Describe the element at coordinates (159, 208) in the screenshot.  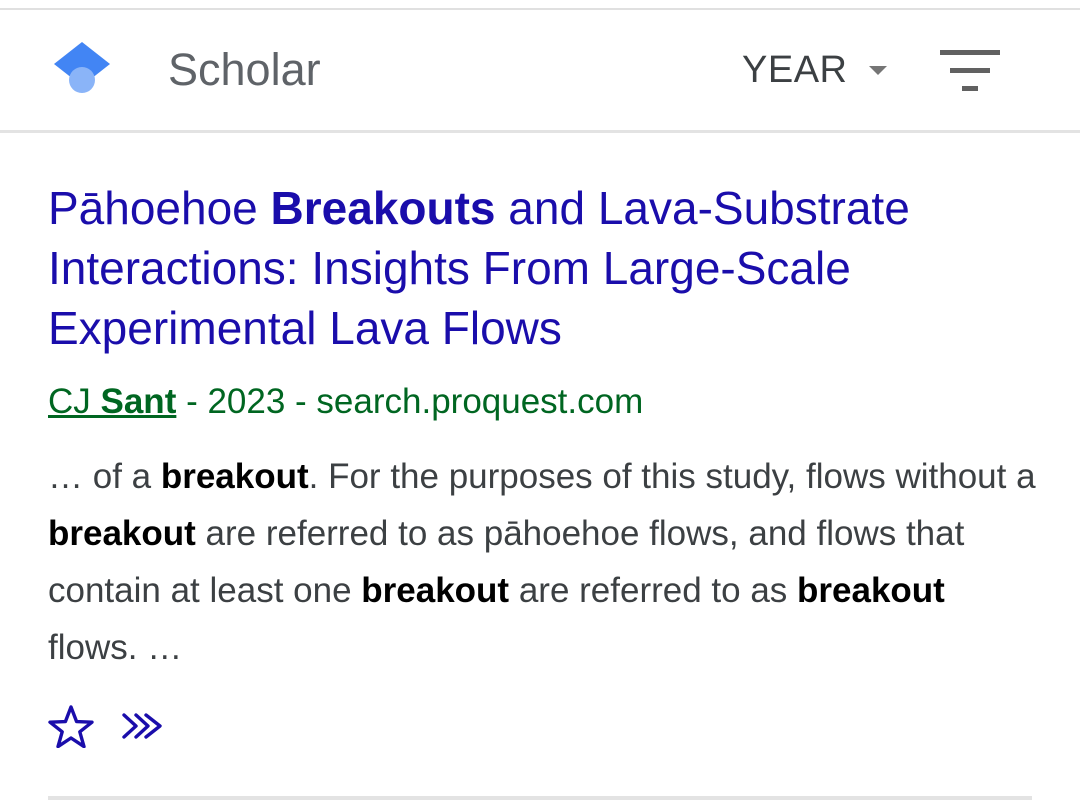
I see `title-text: Pāhoehoe` at that location.